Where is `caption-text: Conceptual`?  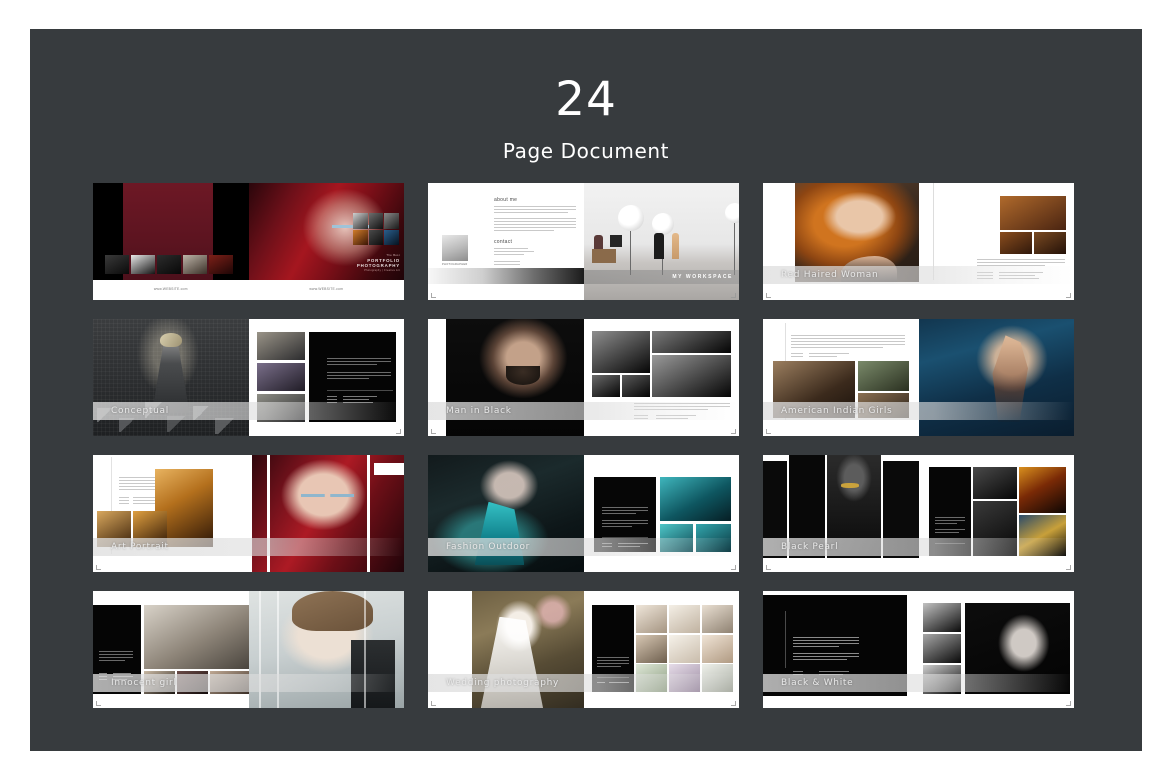
caption-text: Conceptual is located at coordinates (140, 411).